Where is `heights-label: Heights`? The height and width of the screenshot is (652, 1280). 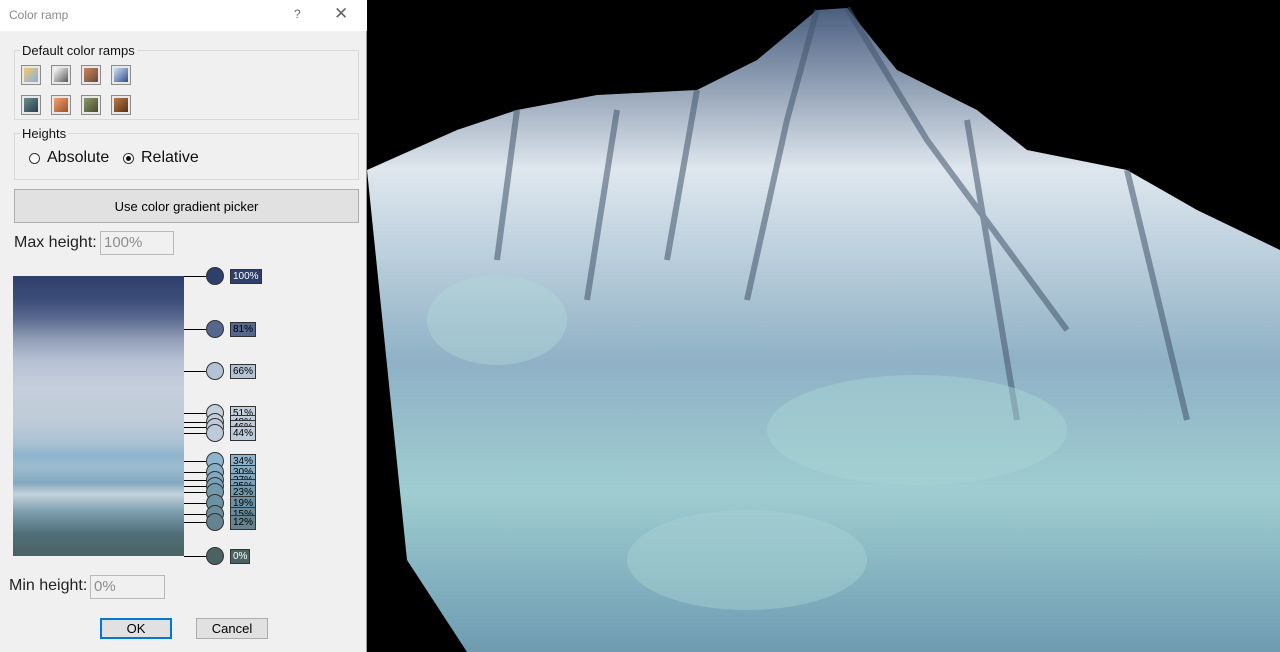
heights-label: Heights is located at coordinates (44, 133).